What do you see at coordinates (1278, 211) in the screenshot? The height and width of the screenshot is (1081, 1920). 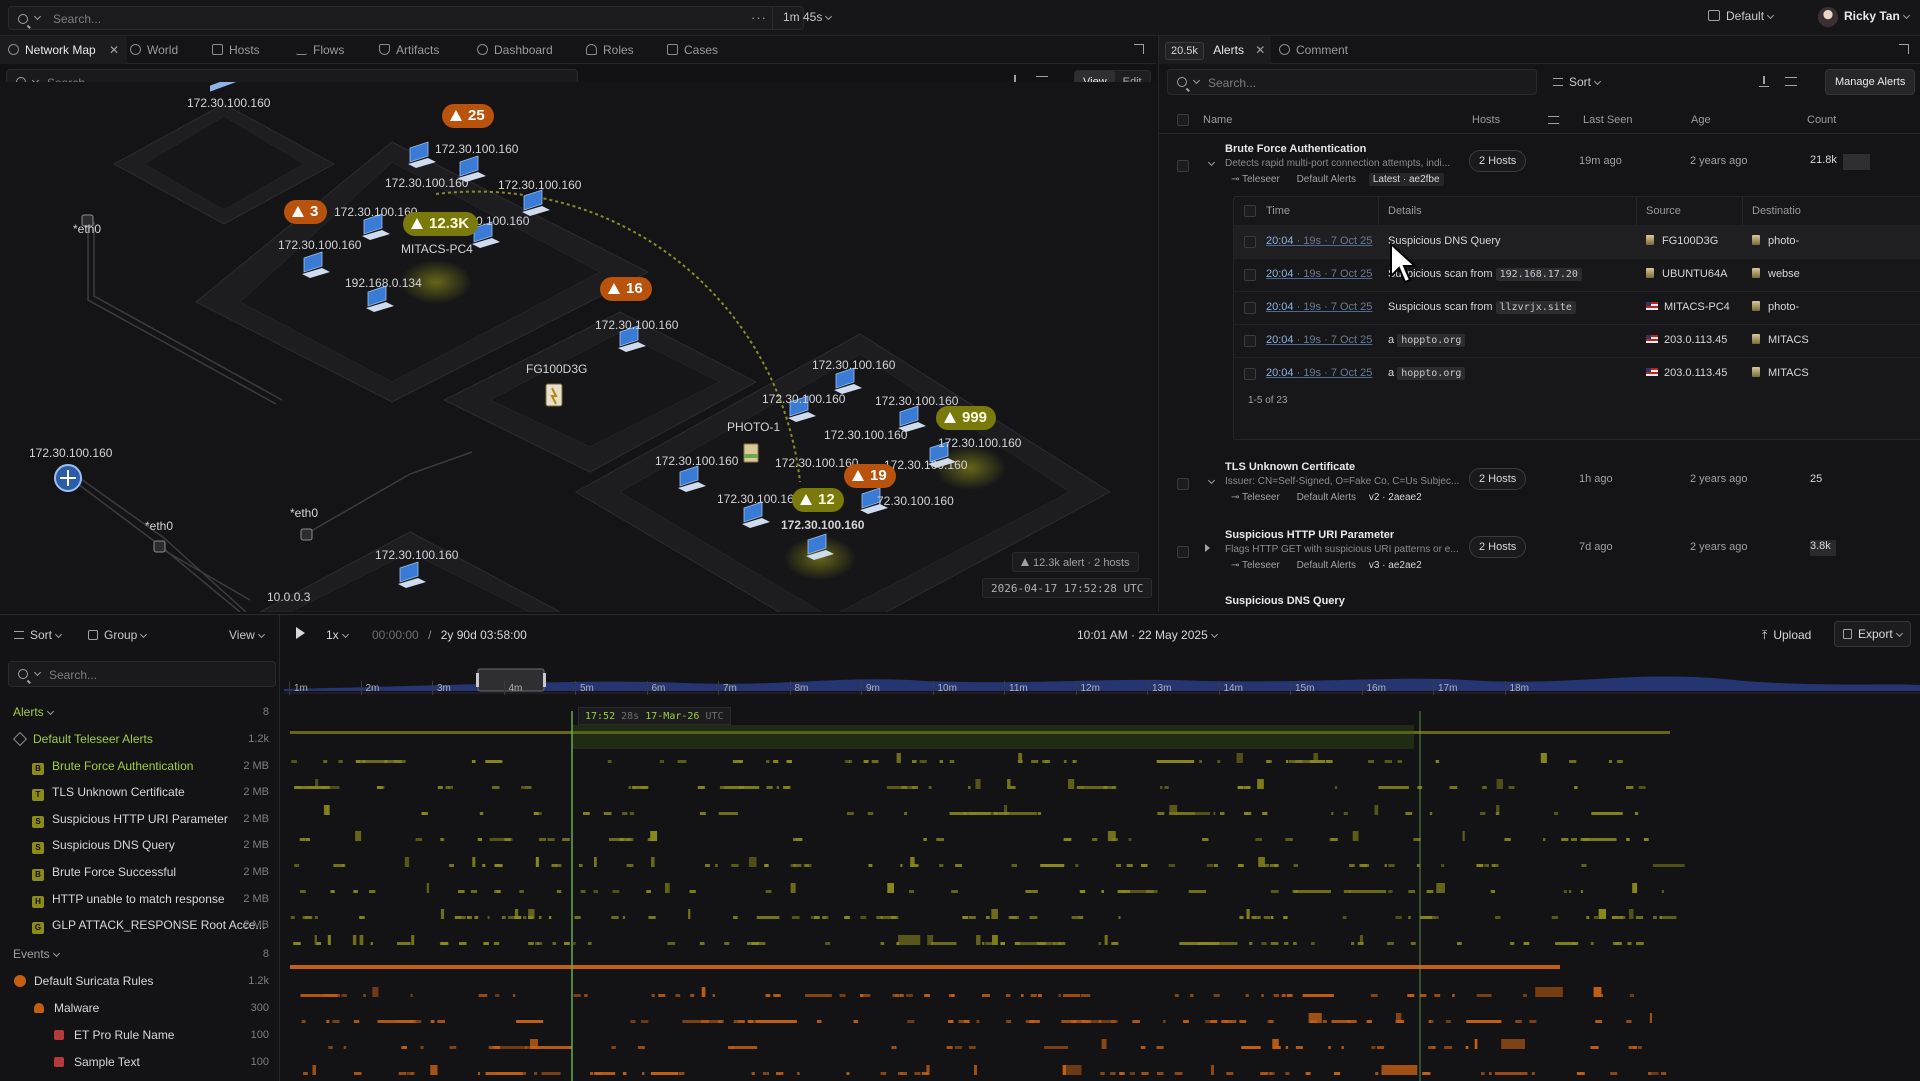 I see `column-header: Time` at bounding box center [1278, 211].